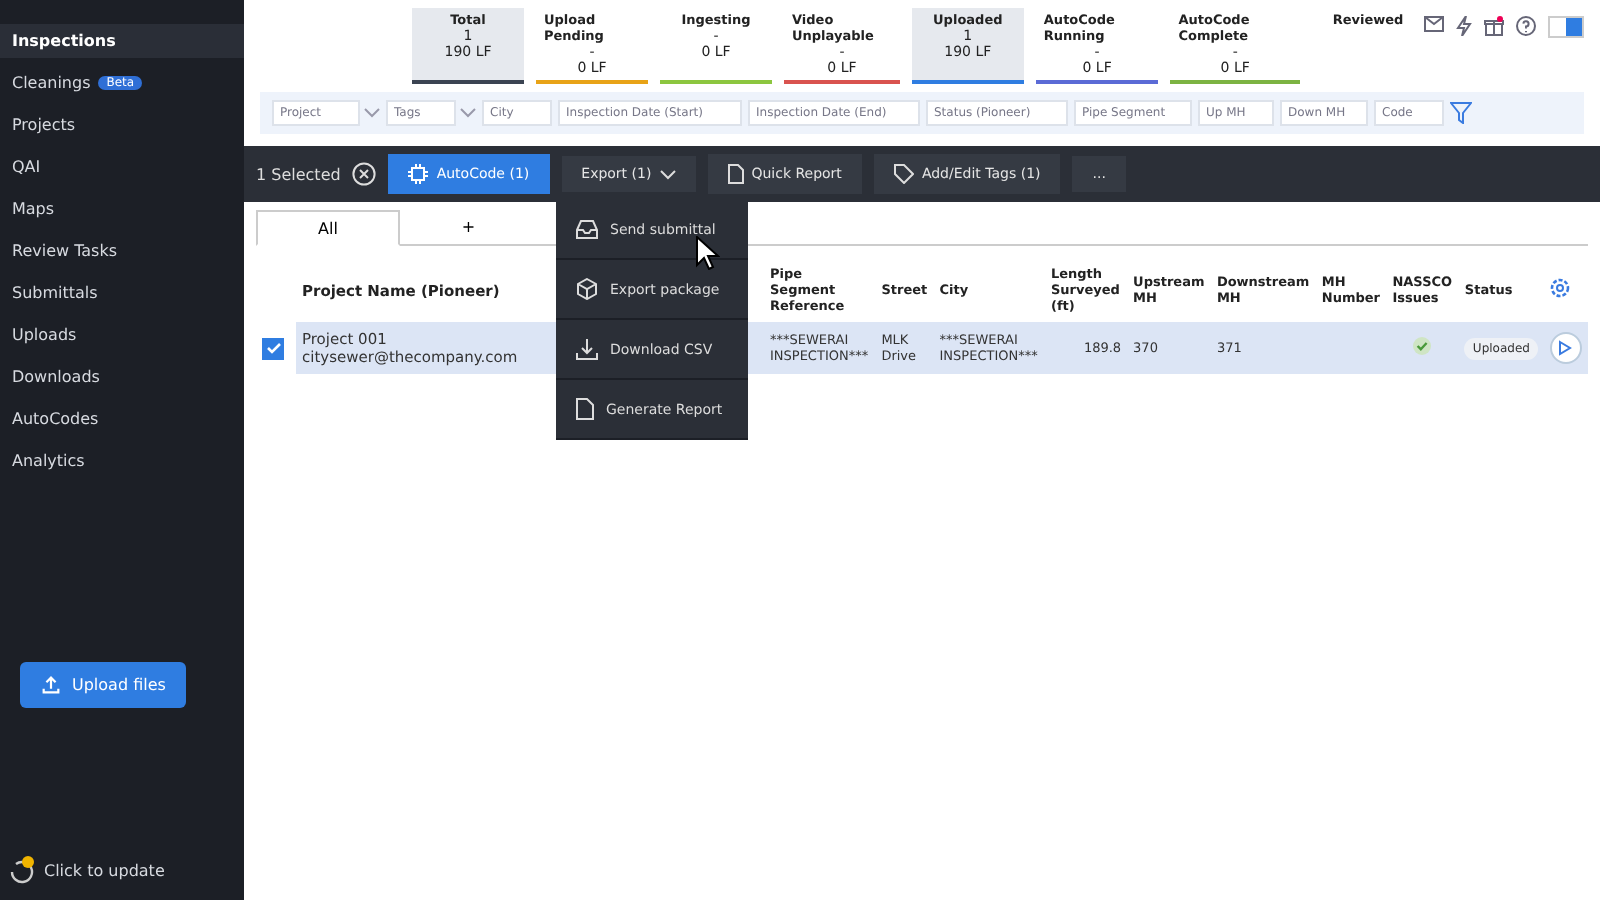 The width and height of the screenshot is (1600, 900). Describe the element at coordinates (1566, 27) in the screenshot. I see `toggle-switch` at that location.